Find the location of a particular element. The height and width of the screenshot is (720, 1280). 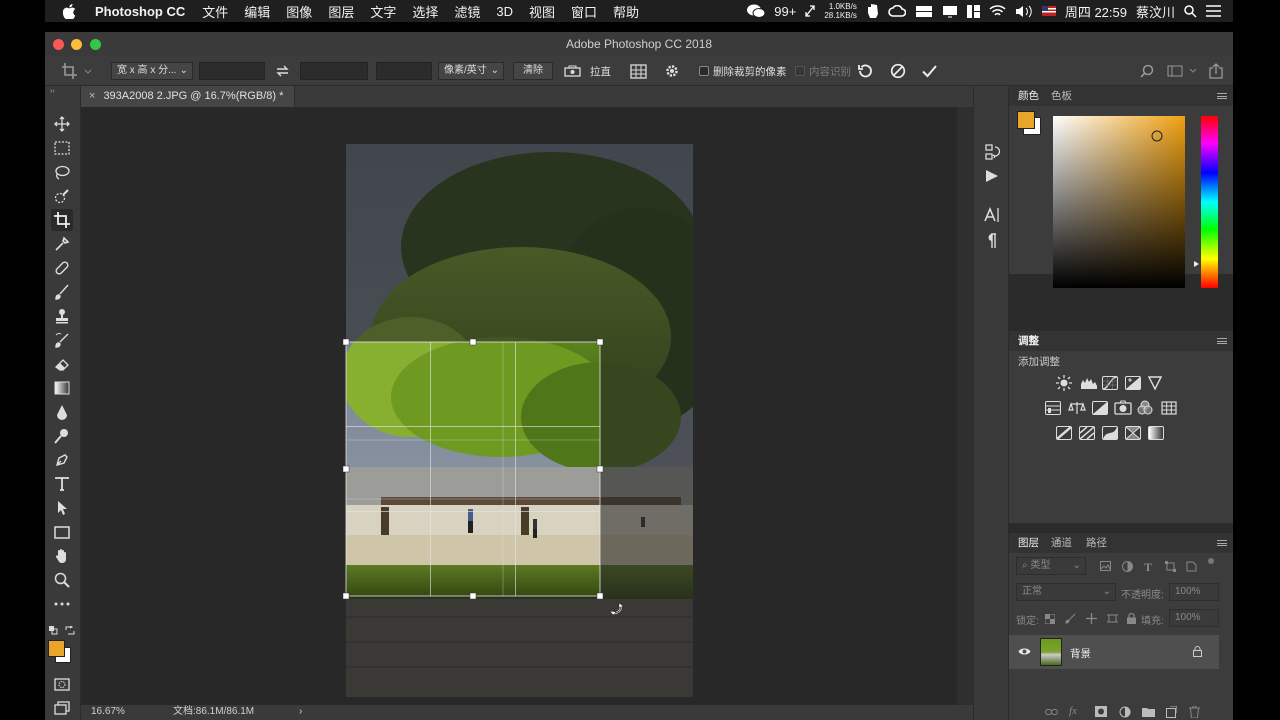

clock: 周四 22:59 is located at coordinates (1096, 11).